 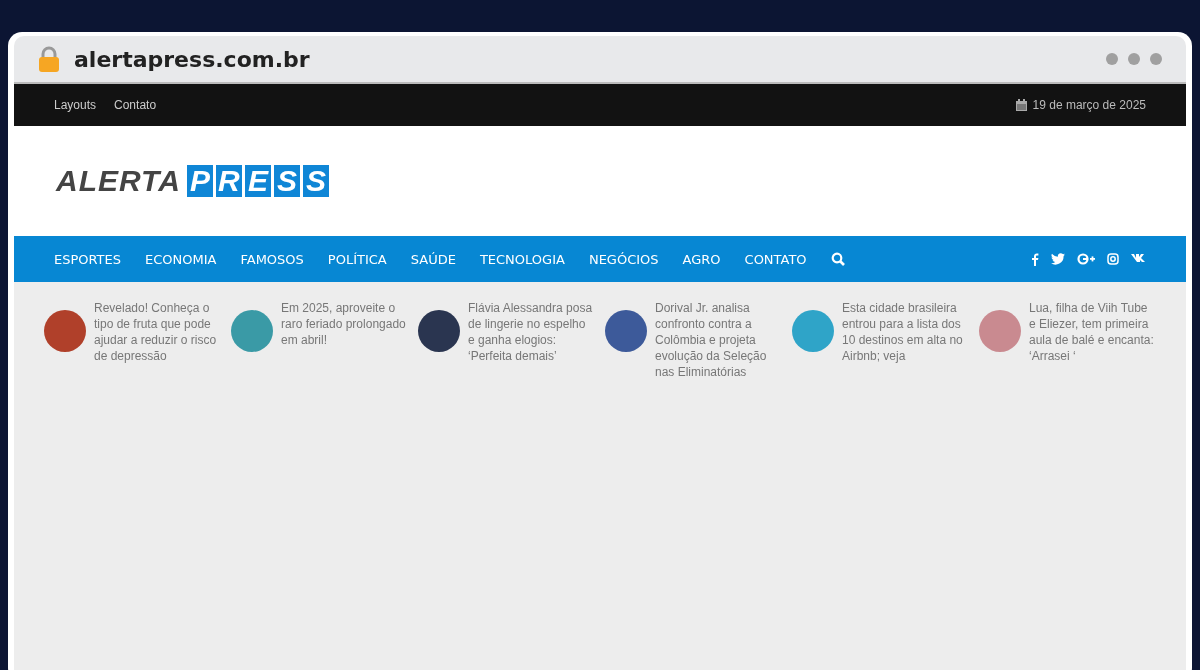 What do you see at coordinates (1089, 105) in the screenshot?
I see `date-text: 19 de março de 2025` at bounding box center [1089, 105].